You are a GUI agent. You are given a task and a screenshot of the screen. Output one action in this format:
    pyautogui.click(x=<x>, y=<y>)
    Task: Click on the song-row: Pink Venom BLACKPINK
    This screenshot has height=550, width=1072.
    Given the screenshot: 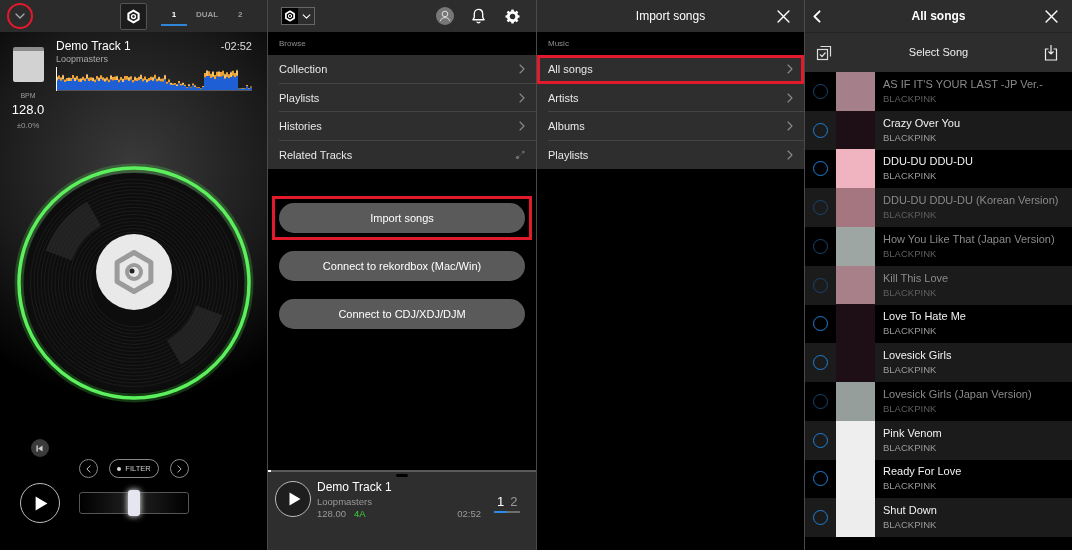 What is the action you would take?
    pyautogui.click(x=938, y=440)
    